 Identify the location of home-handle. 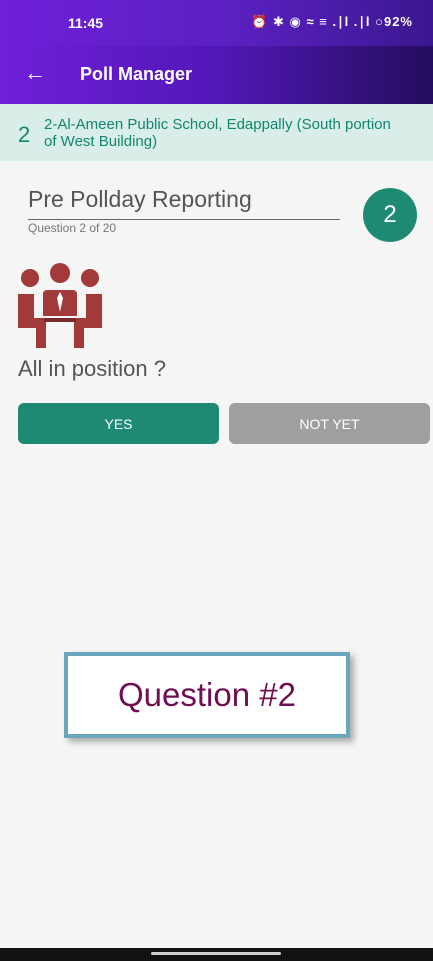
(216, 953).